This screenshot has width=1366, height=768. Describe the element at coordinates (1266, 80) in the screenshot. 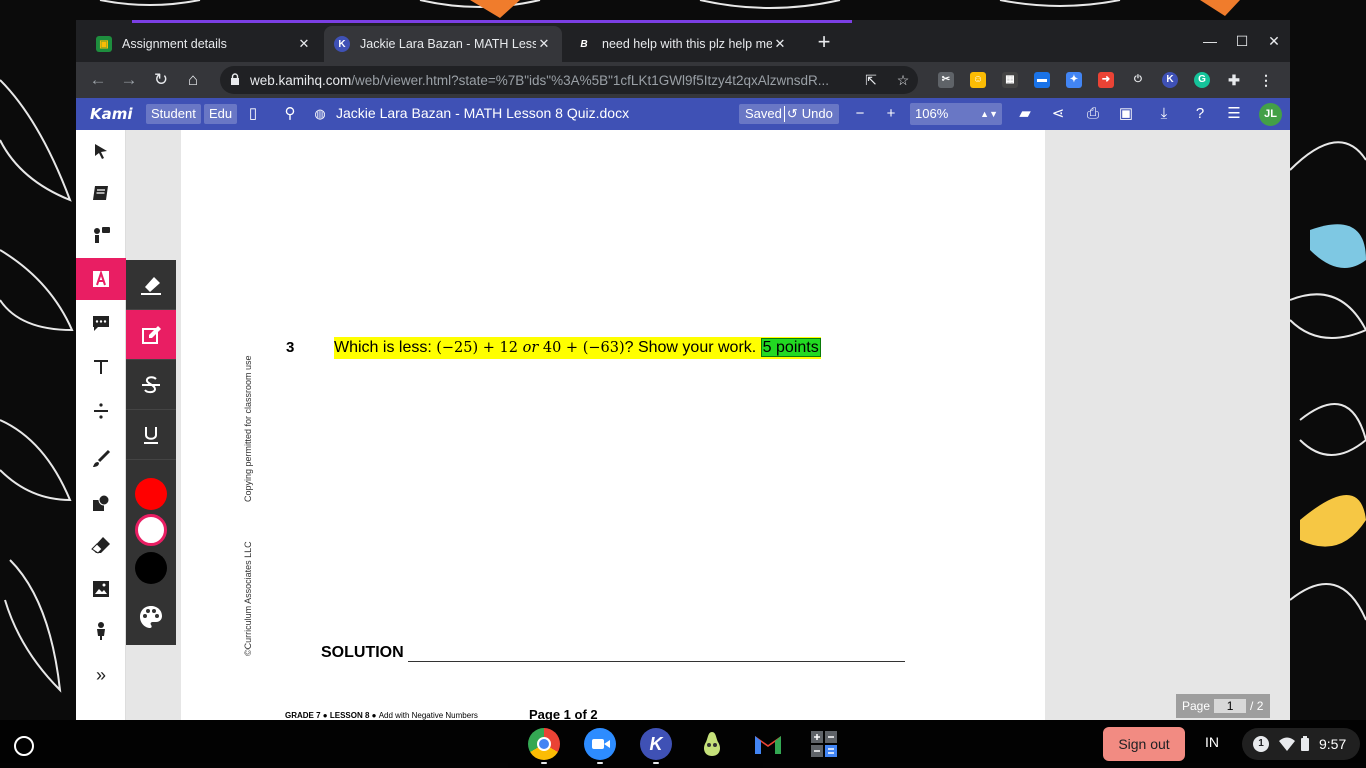

I see `browser-menu-icon: ⋮` at that location.